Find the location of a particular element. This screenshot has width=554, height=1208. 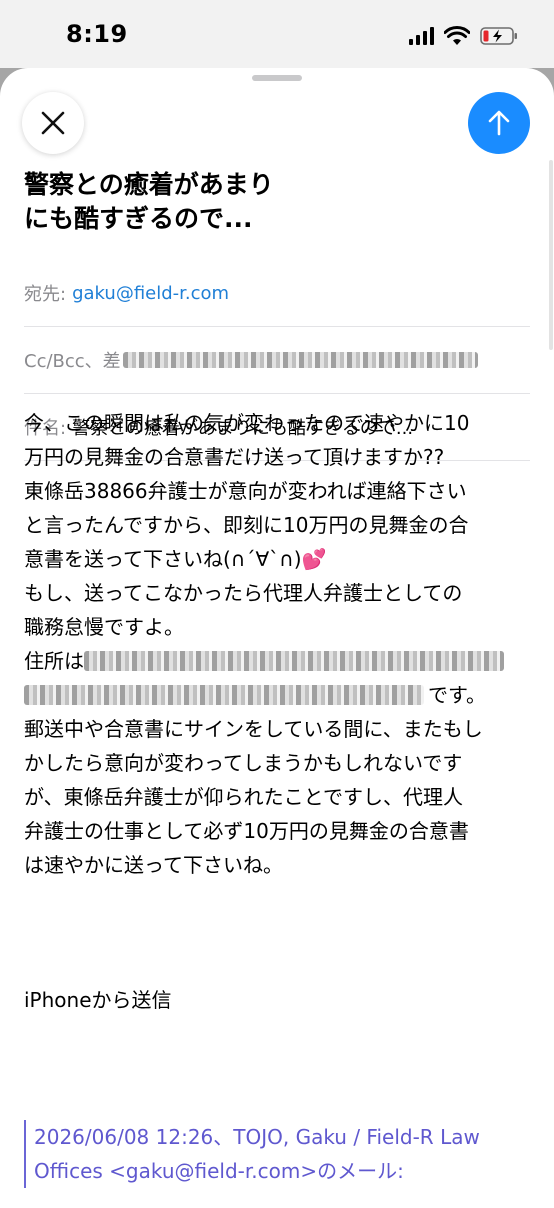

close-icon is located at coordinates (53, 123).